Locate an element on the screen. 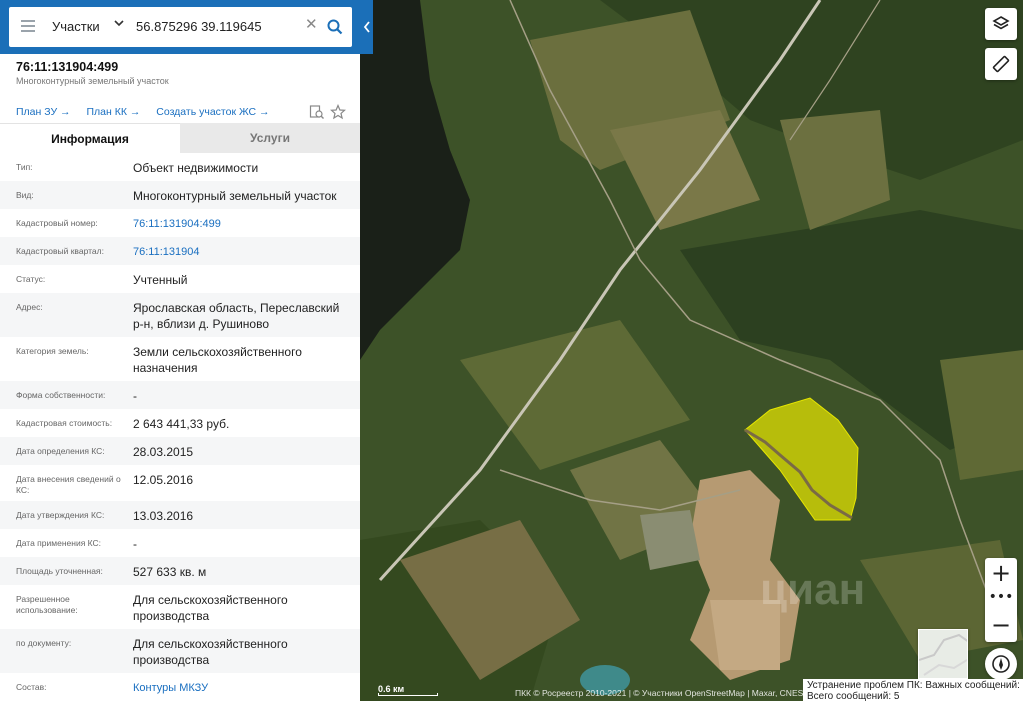  close-icon: ✕ is located at coordinates (311, 25).